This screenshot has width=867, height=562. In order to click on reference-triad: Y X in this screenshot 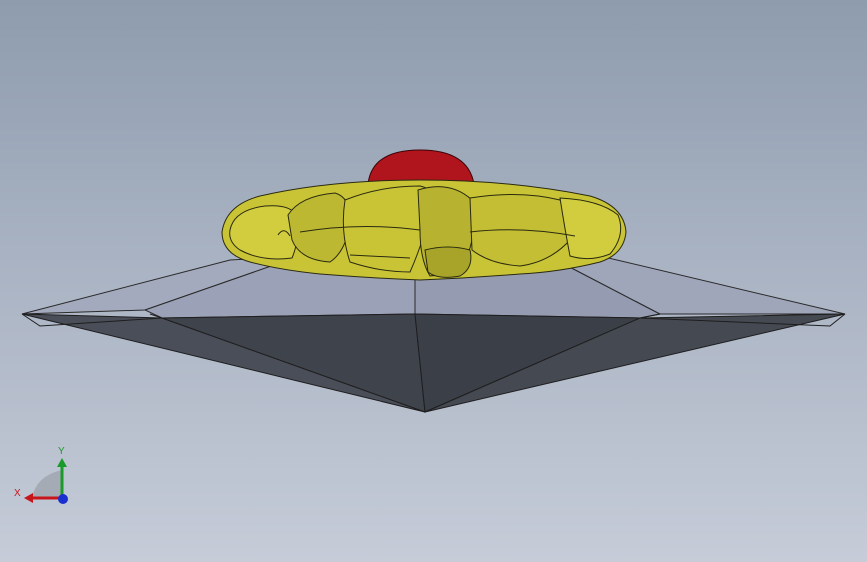, I will do `click(41, 475)`.